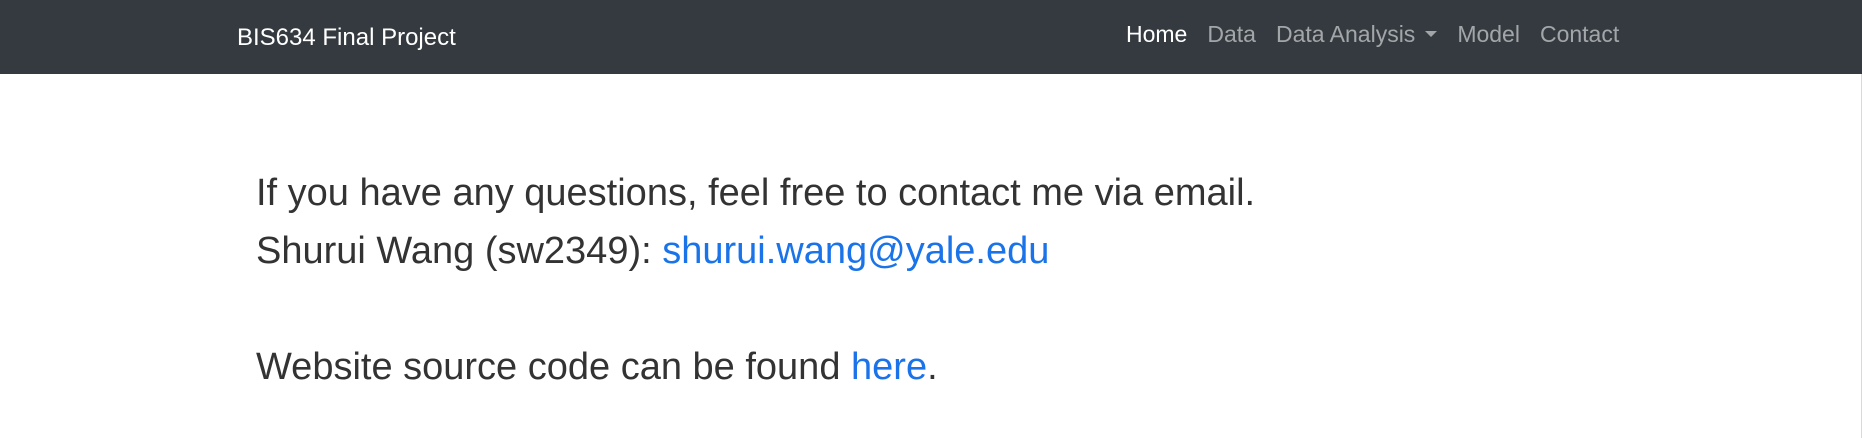 The image size is (1862, 438). Describe the element at coordinates (1156, 34) in the screenshot. I see `nav-home-link: Home` at that location.